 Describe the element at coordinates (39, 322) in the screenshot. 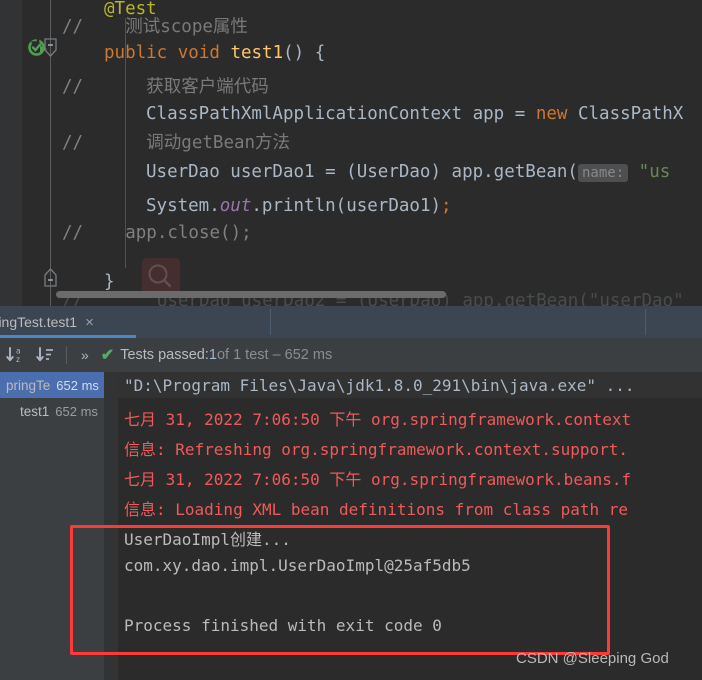

I see `tab-label: pringTest.test1` at that location.